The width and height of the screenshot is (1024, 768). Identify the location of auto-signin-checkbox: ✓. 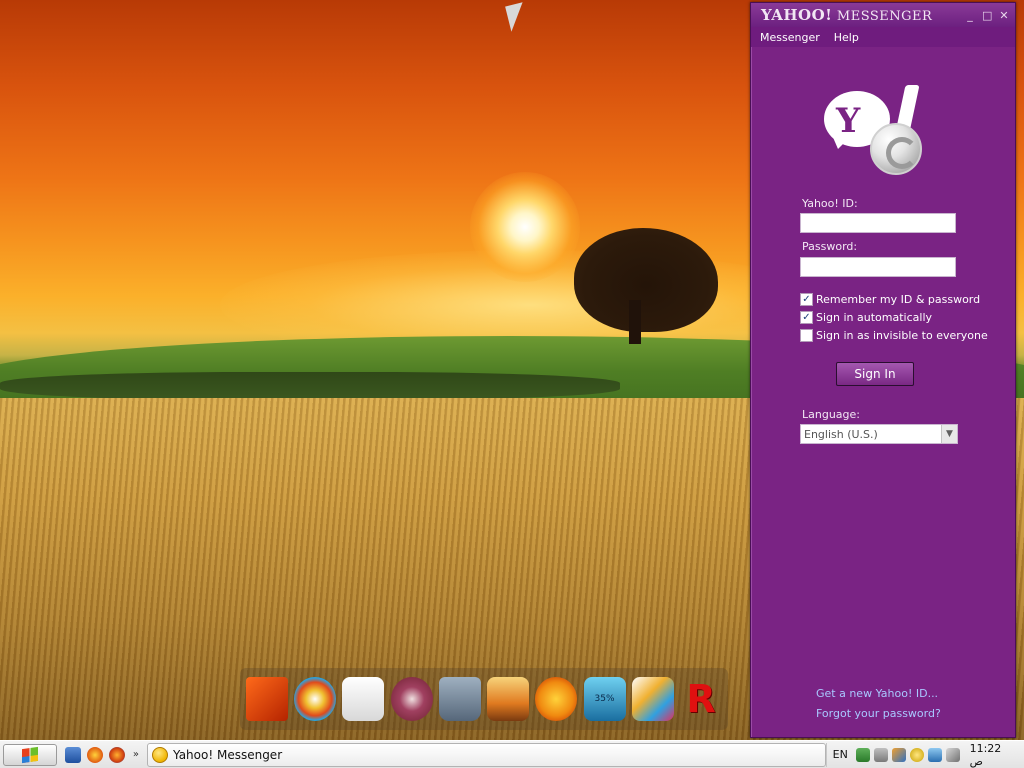
(806, 317).